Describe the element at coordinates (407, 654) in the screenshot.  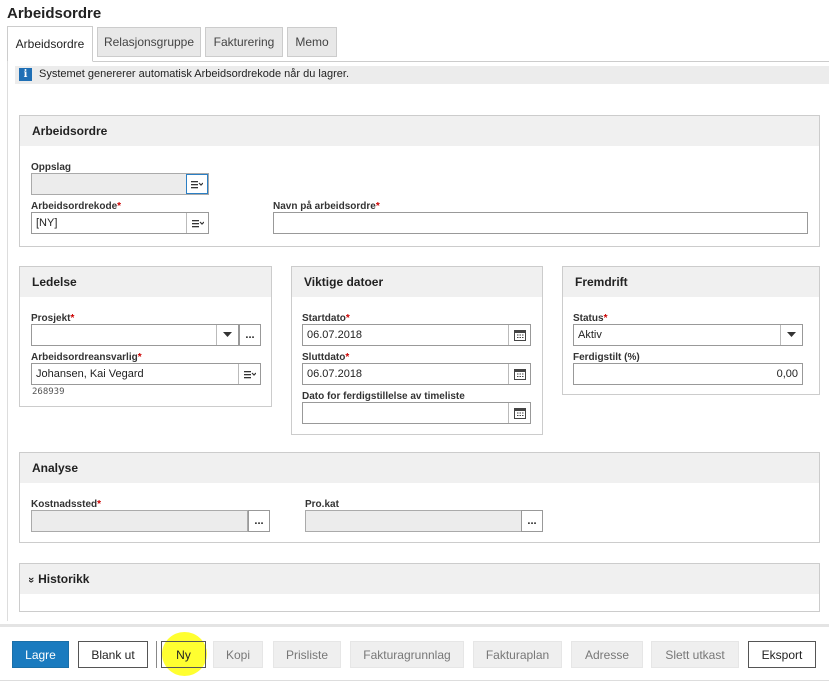
I see `fakturagrunnlag-button: Fakturagrunnlag` at that location.